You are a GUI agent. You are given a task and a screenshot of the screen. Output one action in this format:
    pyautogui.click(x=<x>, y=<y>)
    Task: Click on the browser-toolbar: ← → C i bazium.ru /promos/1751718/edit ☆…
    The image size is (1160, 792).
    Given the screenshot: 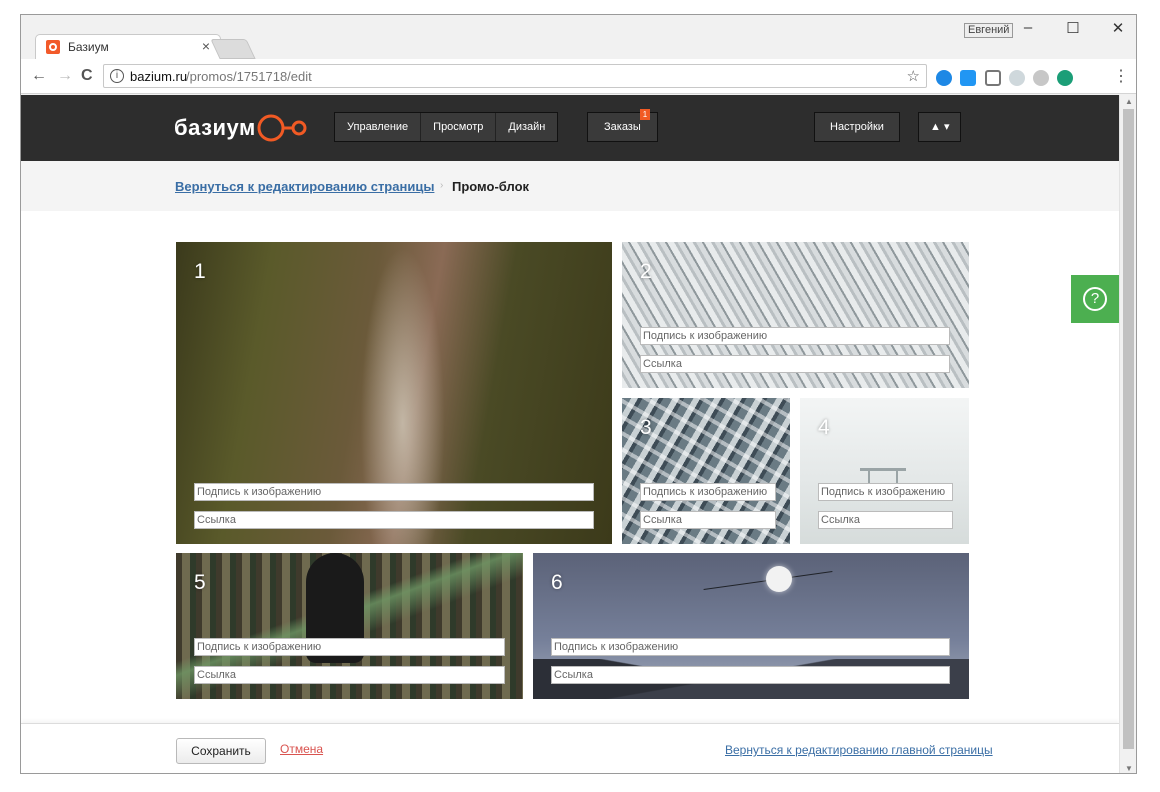 What is the action you would take?
    pyautogui.click(x=578, y=76)
    